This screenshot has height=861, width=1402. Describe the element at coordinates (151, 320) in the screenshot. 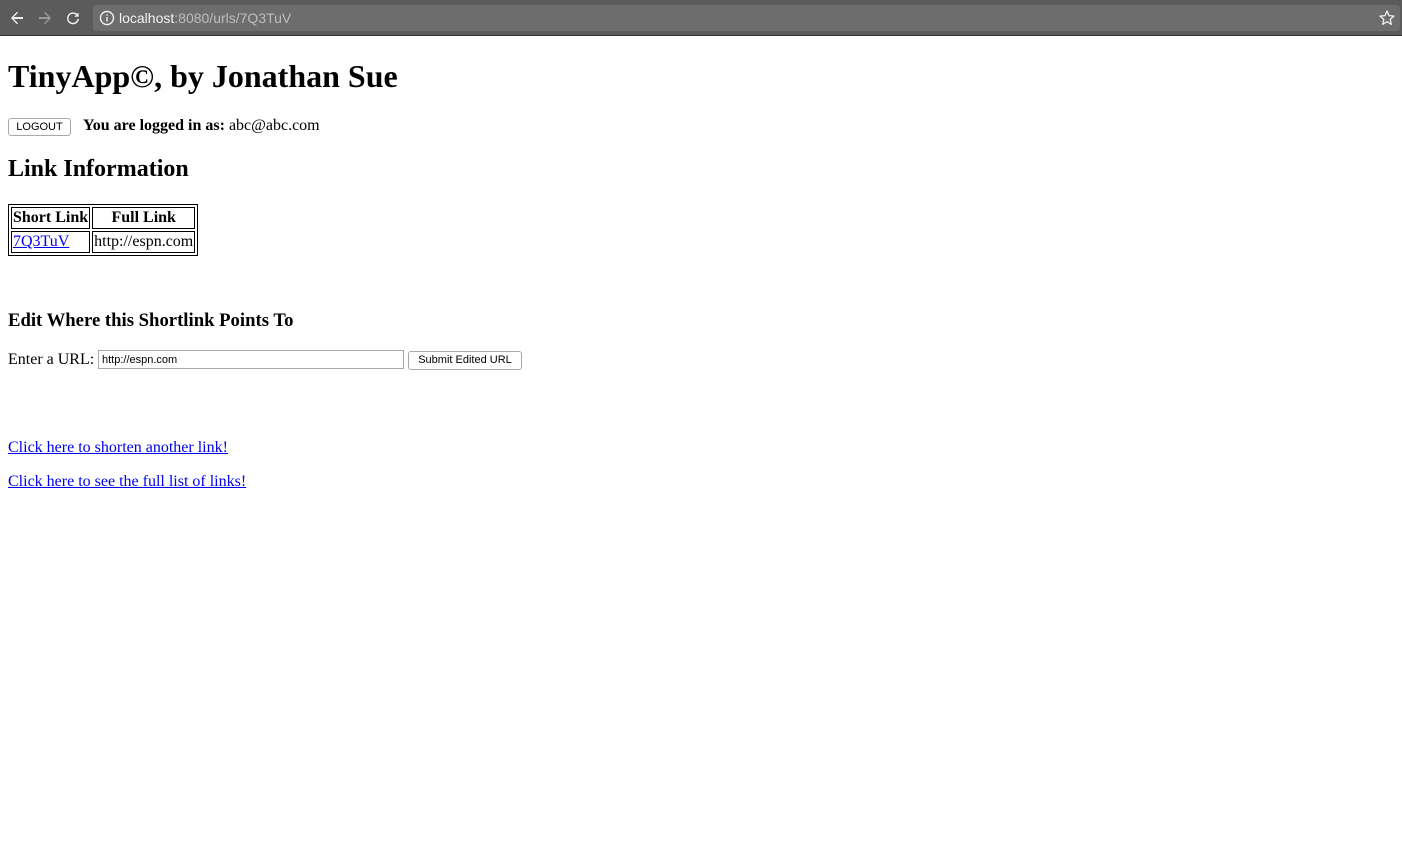

I see `edit-heading: Edit Where this Shortlink Points To` at that location.